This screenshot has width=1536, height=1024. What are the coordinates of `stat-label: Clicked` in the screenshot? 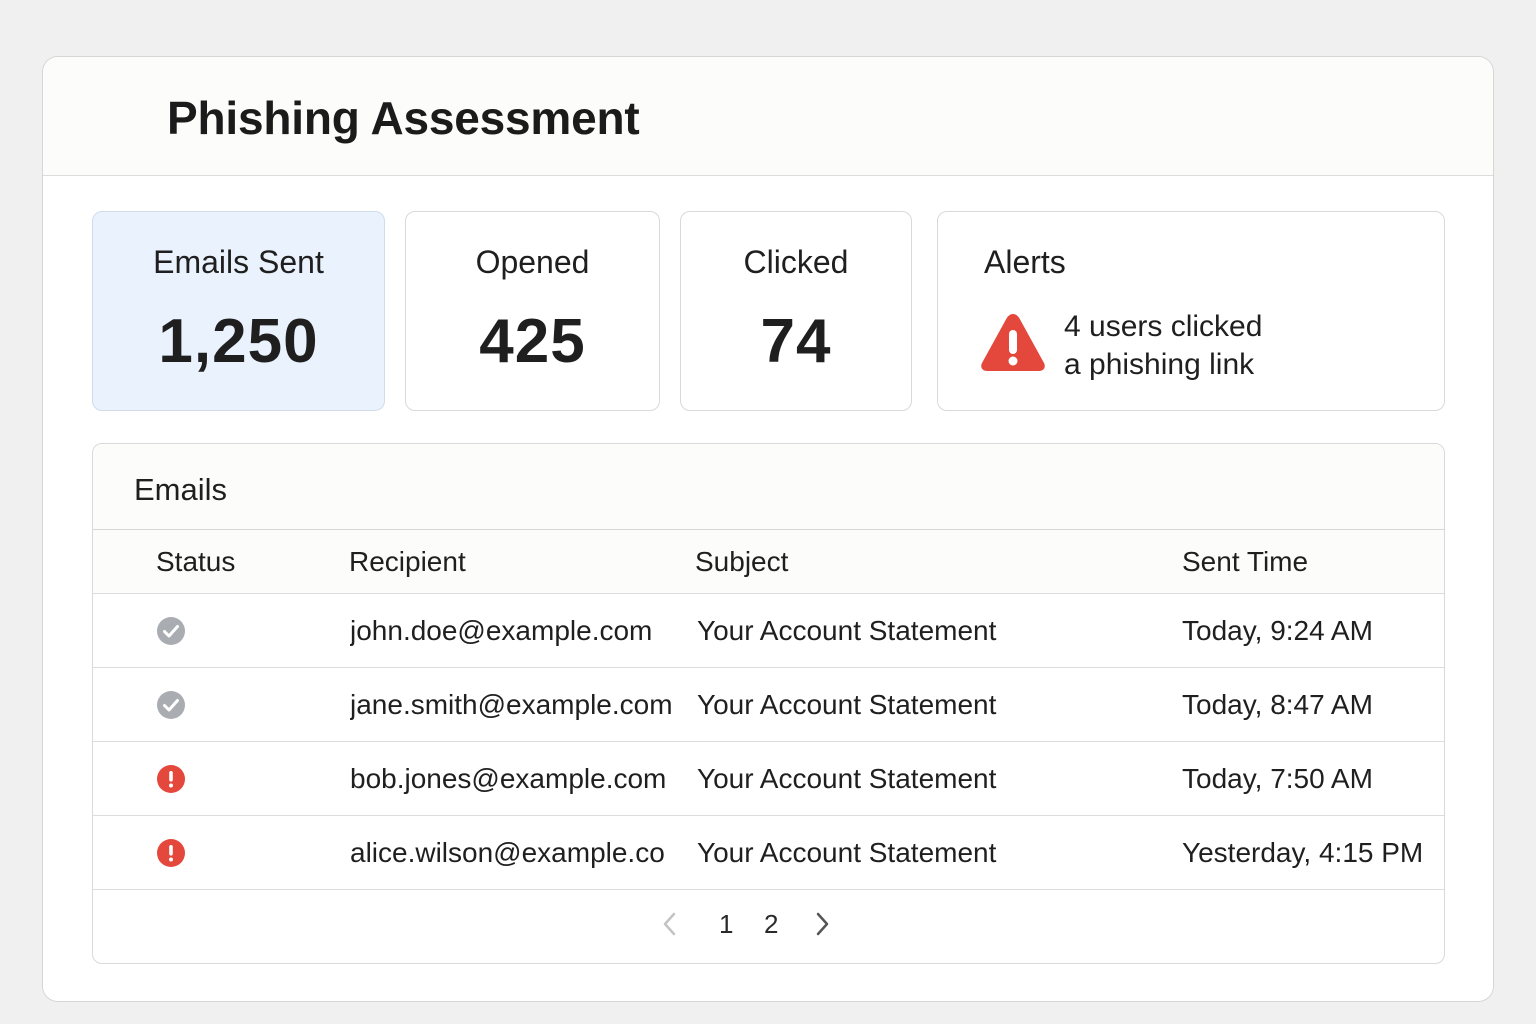 It's located at (796, 262).